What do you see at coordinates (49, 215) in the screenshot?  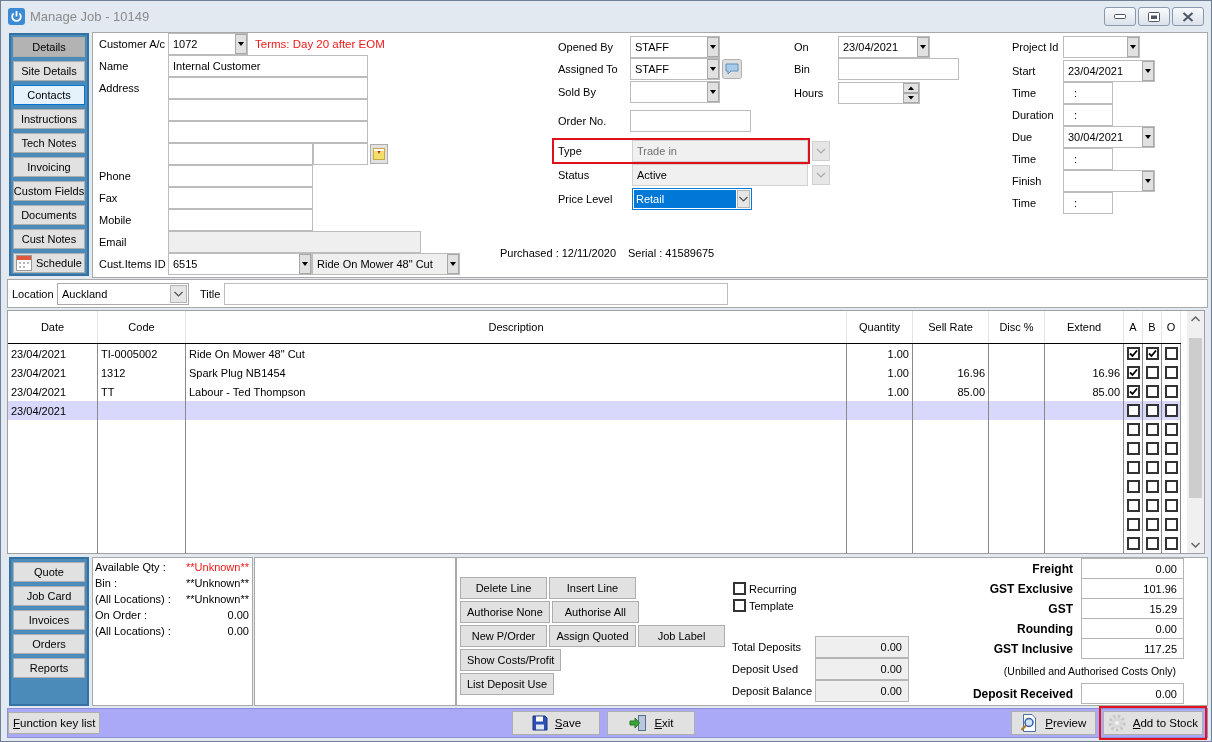 I see `sidebar-tab: Documents` at bounding box center [49, 215].